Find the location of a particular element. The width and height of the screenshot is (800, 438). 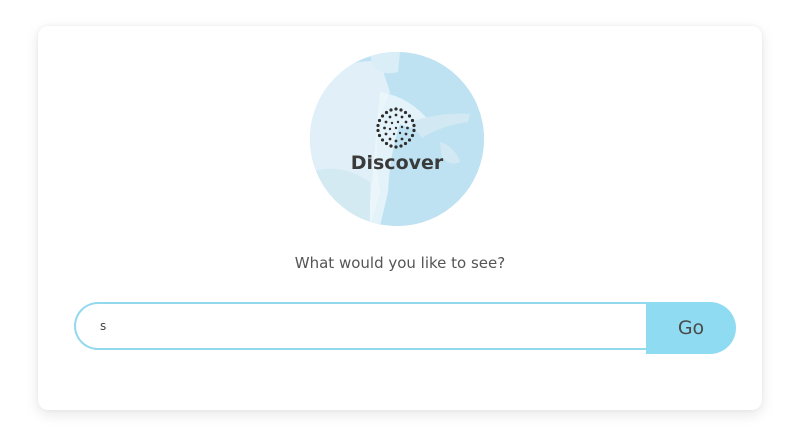

search-prompt: What would you like to see? is located at coordinates (400, 263).